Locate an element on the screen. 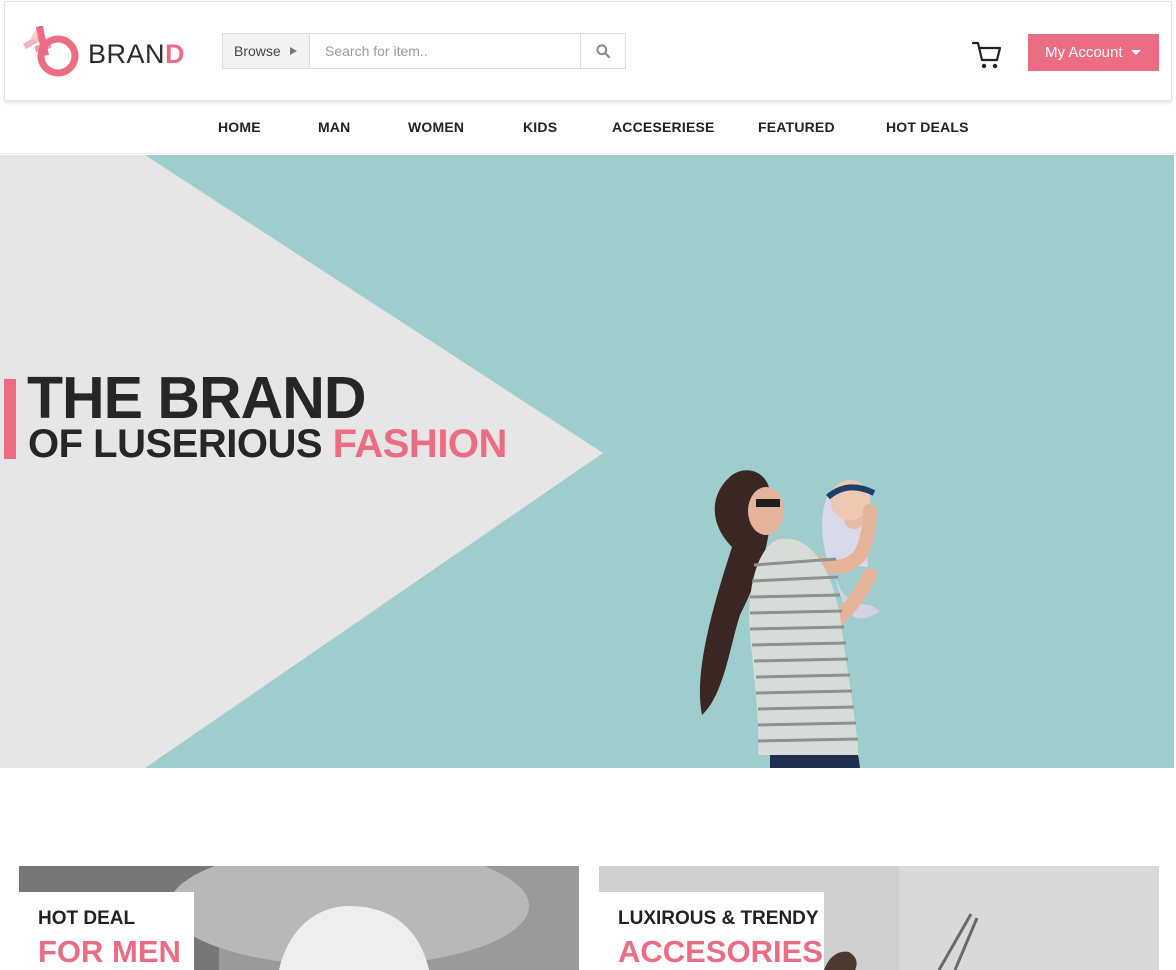 This screenshot has height=970, width=1176. nav-item-kids: KIDS is located at coordinates (540, 127).